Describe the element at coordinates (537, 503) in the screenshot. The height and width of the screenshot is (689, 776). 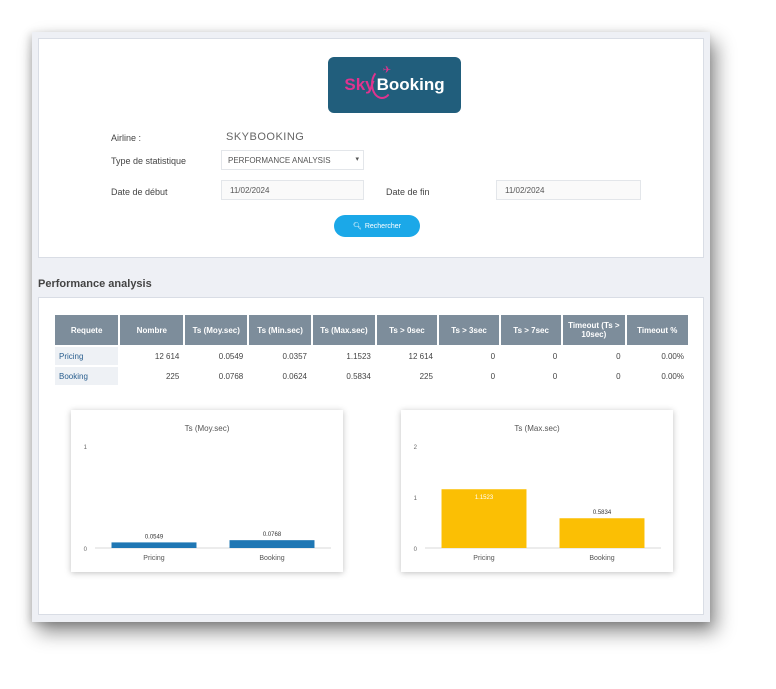
I see `bar-chart-svg: 0 1 2 1.1523 Pricing 0.5834 Booking` at that location.